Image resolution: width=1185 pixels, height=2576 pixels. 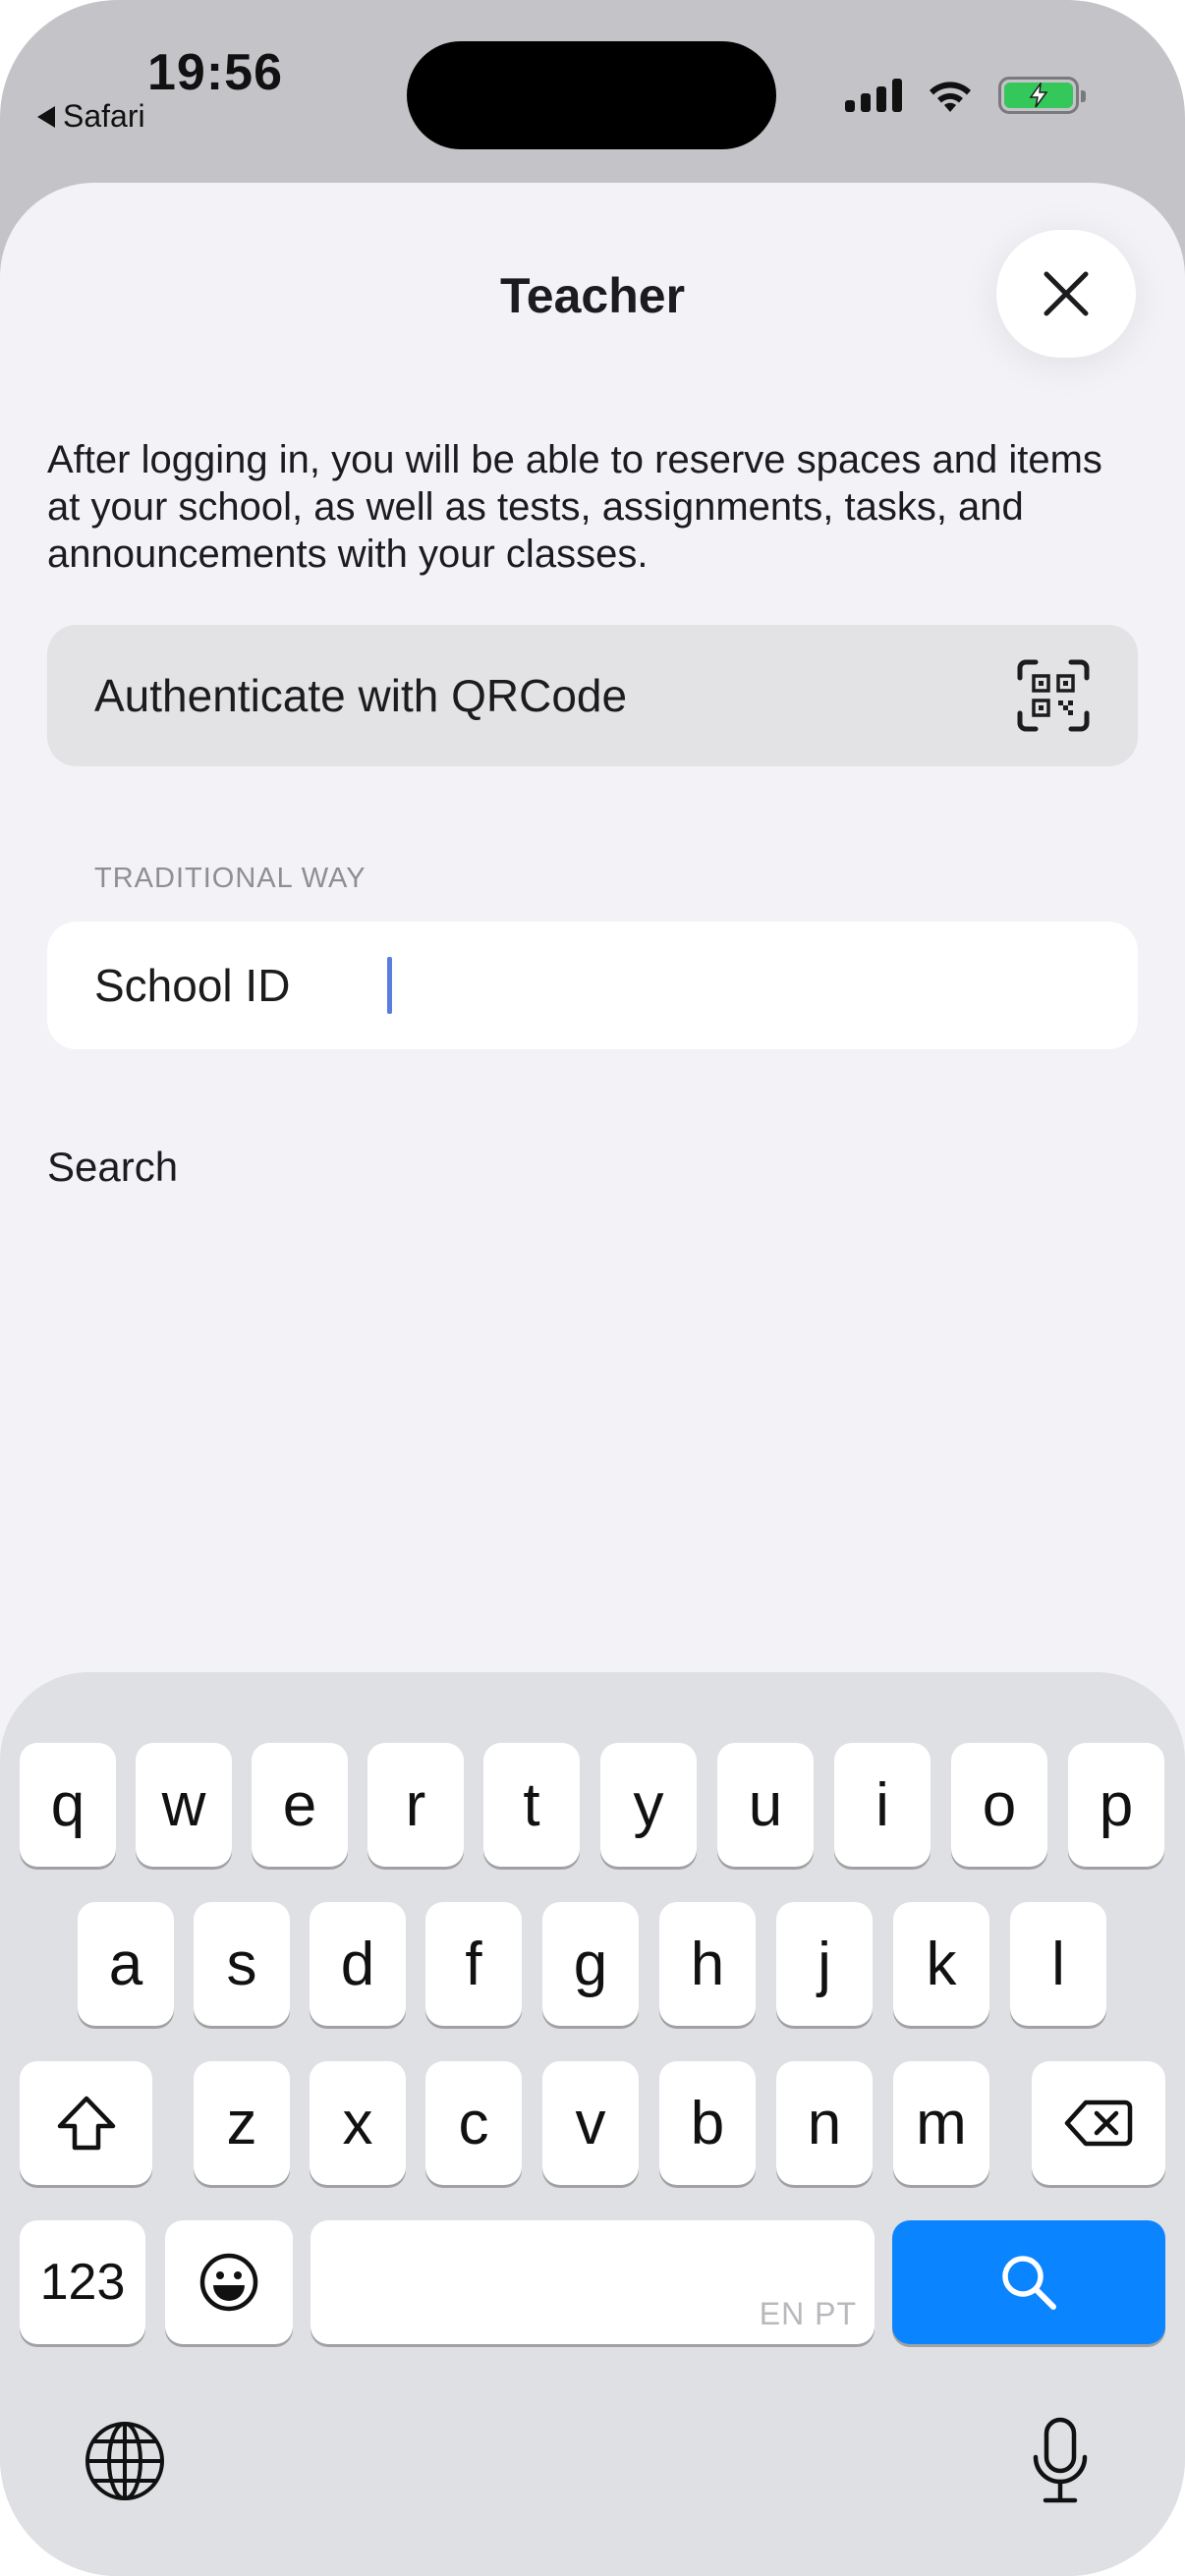 I want to click on signal-icon, so click(x=874, y=95).